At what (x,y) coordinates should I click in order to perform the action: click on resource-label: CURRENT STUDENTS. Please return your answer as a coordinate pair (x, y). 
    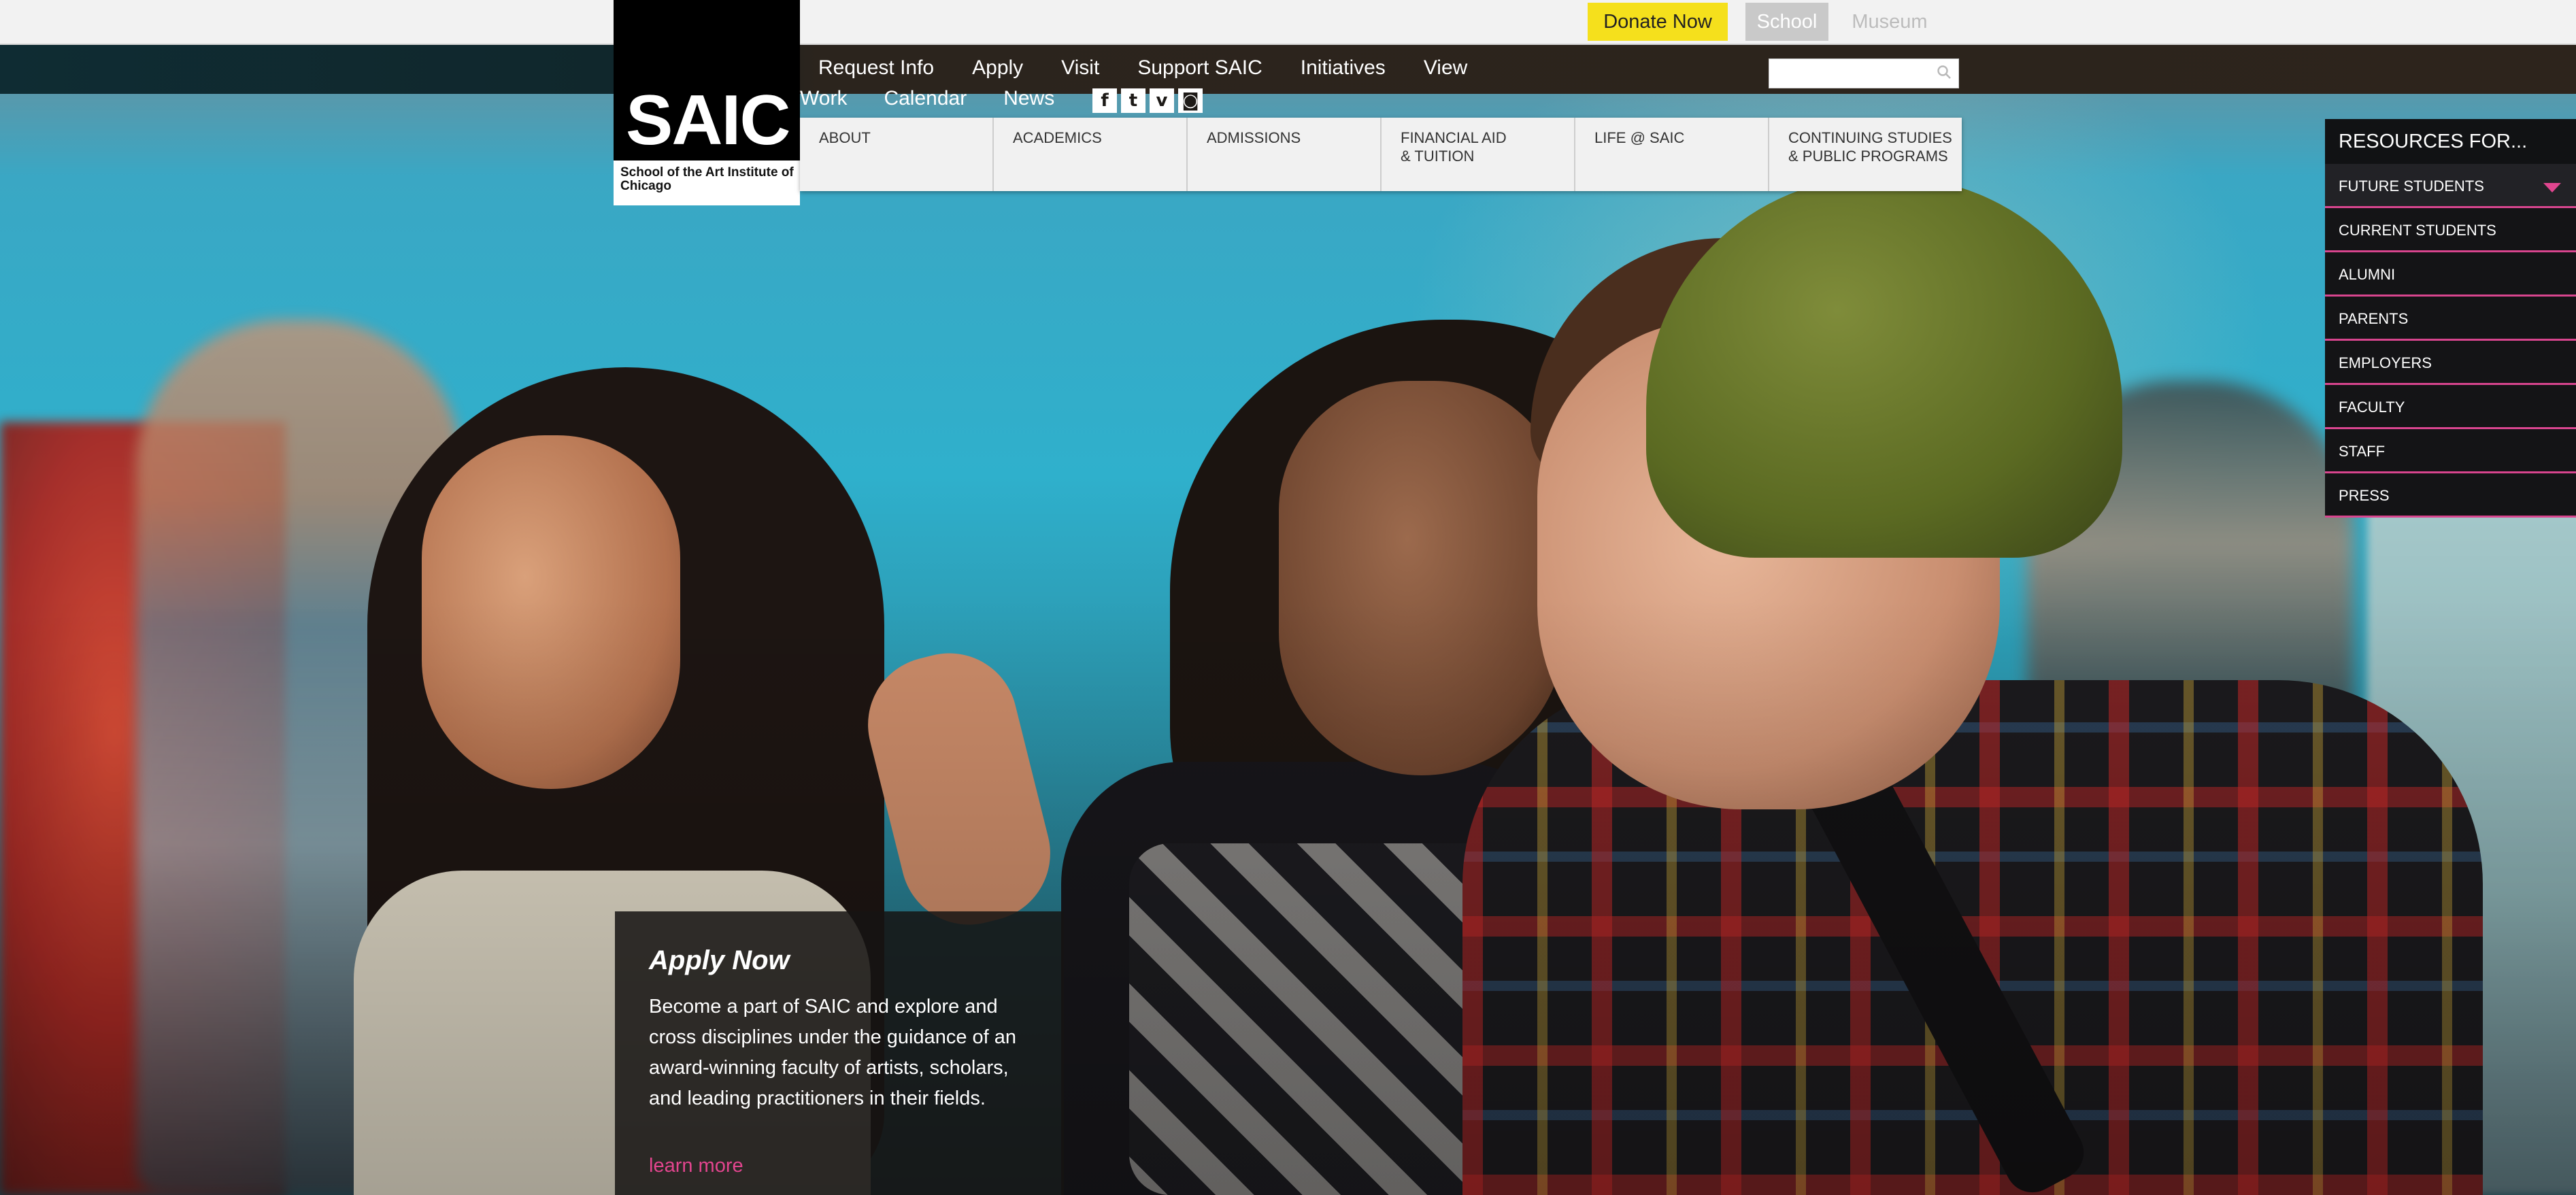
    Looking at the image, I should click on (2417, 230).